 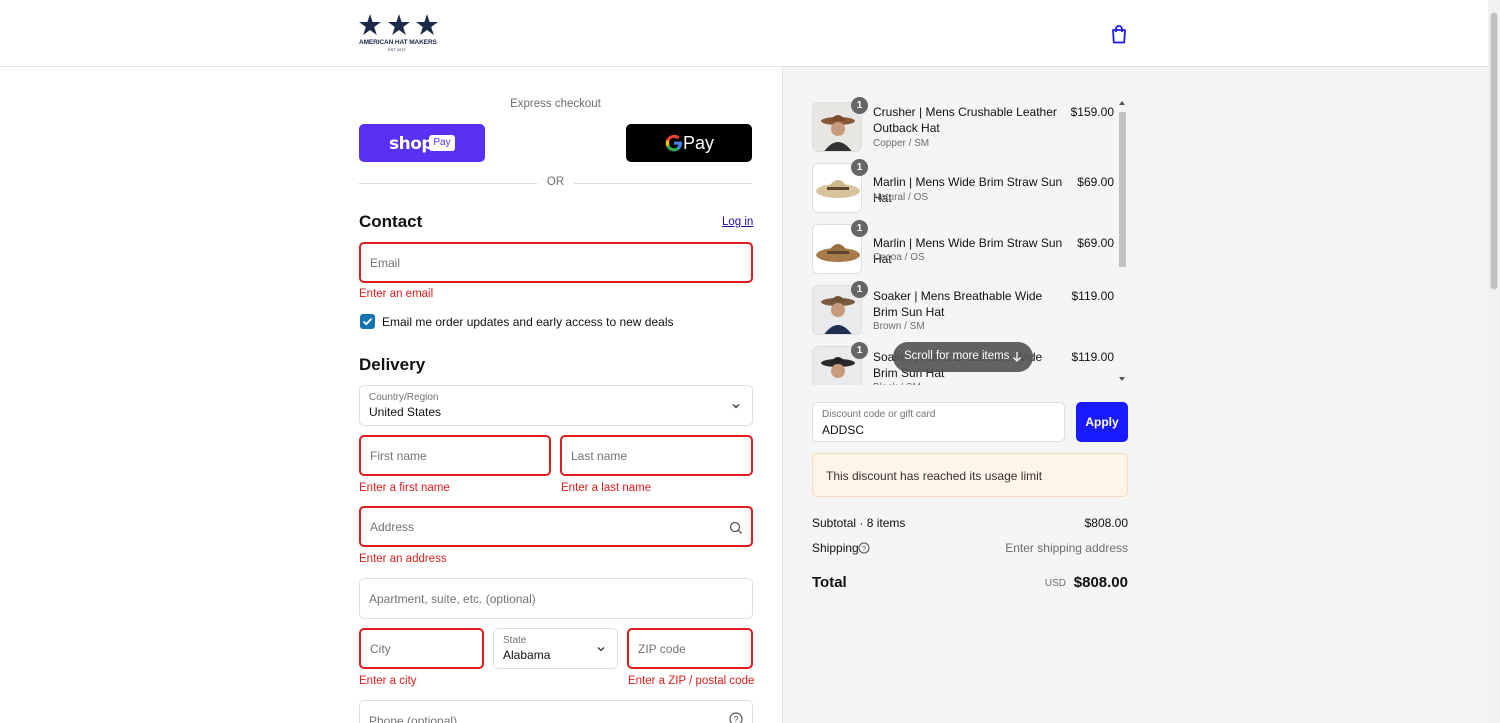 I want to click on shipping-label: Shipping, so click(x=835, y=548).